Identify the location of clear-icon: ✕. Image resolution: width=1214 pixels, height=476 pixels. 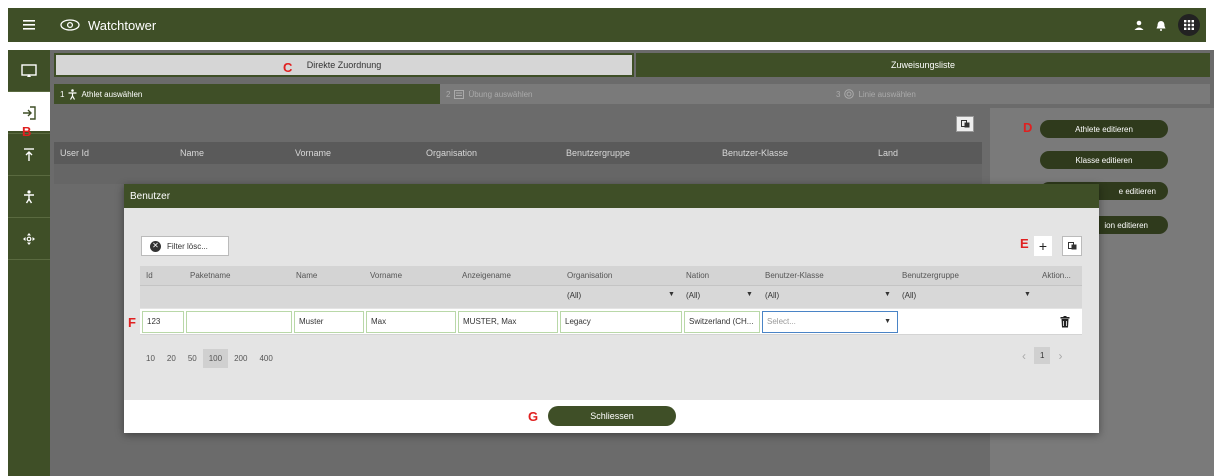
(155, 246).